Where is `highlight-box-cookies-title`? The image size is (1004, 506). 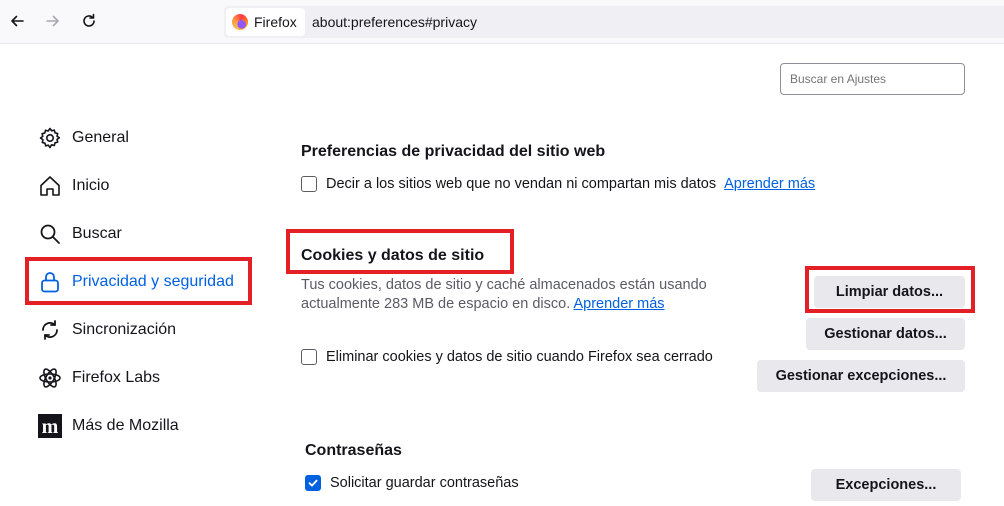
highlight-box-cookies-title is located at coordinates (400, 251).